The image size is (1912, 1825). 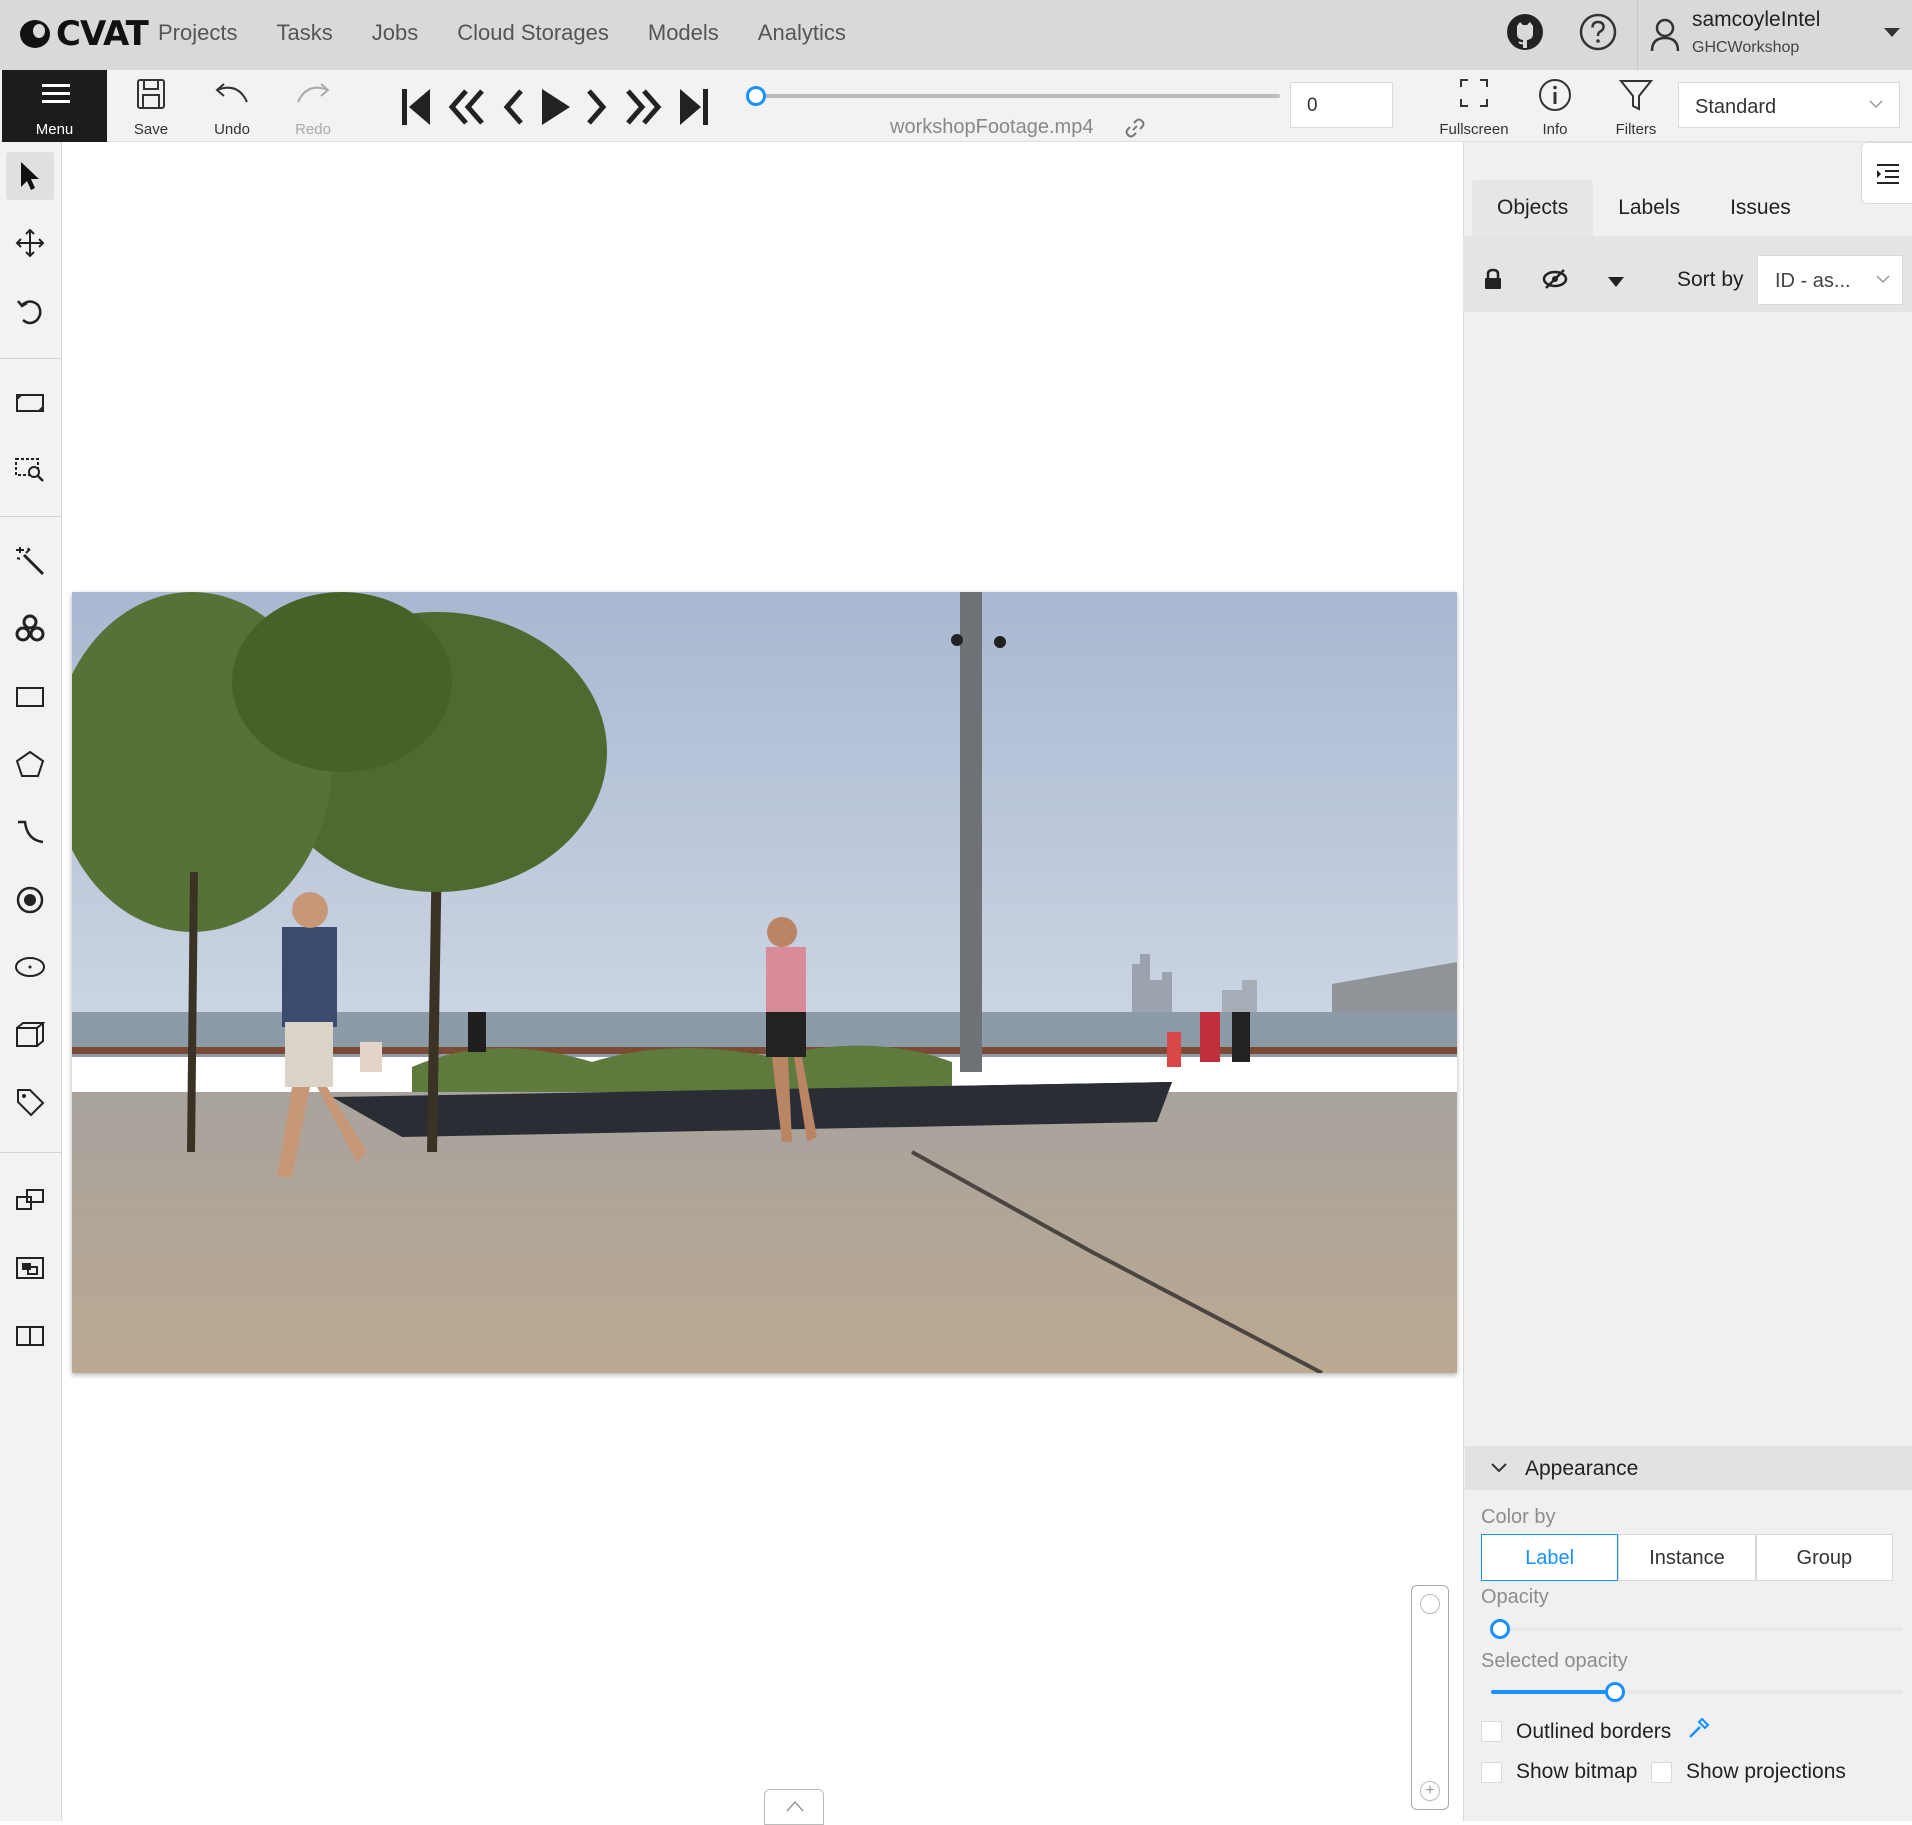 I want to click on sort-by-label: Sort by, so click(x=1710, y=279).